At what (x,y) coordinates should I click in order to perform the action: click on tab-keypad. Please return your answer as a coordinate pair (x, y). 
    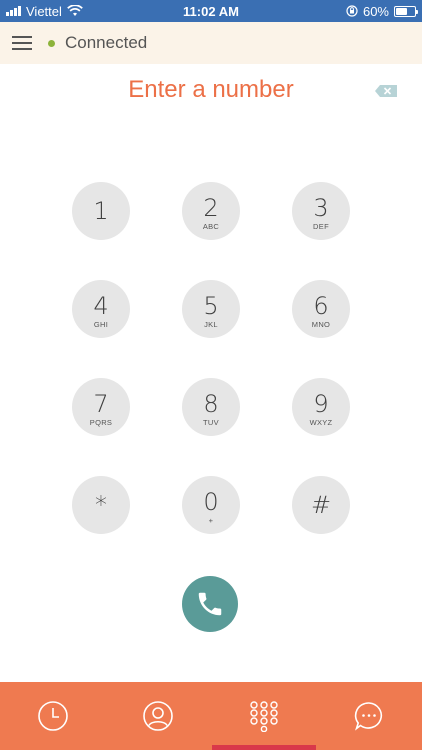
    Looking at the image, I should click on (264, 716).